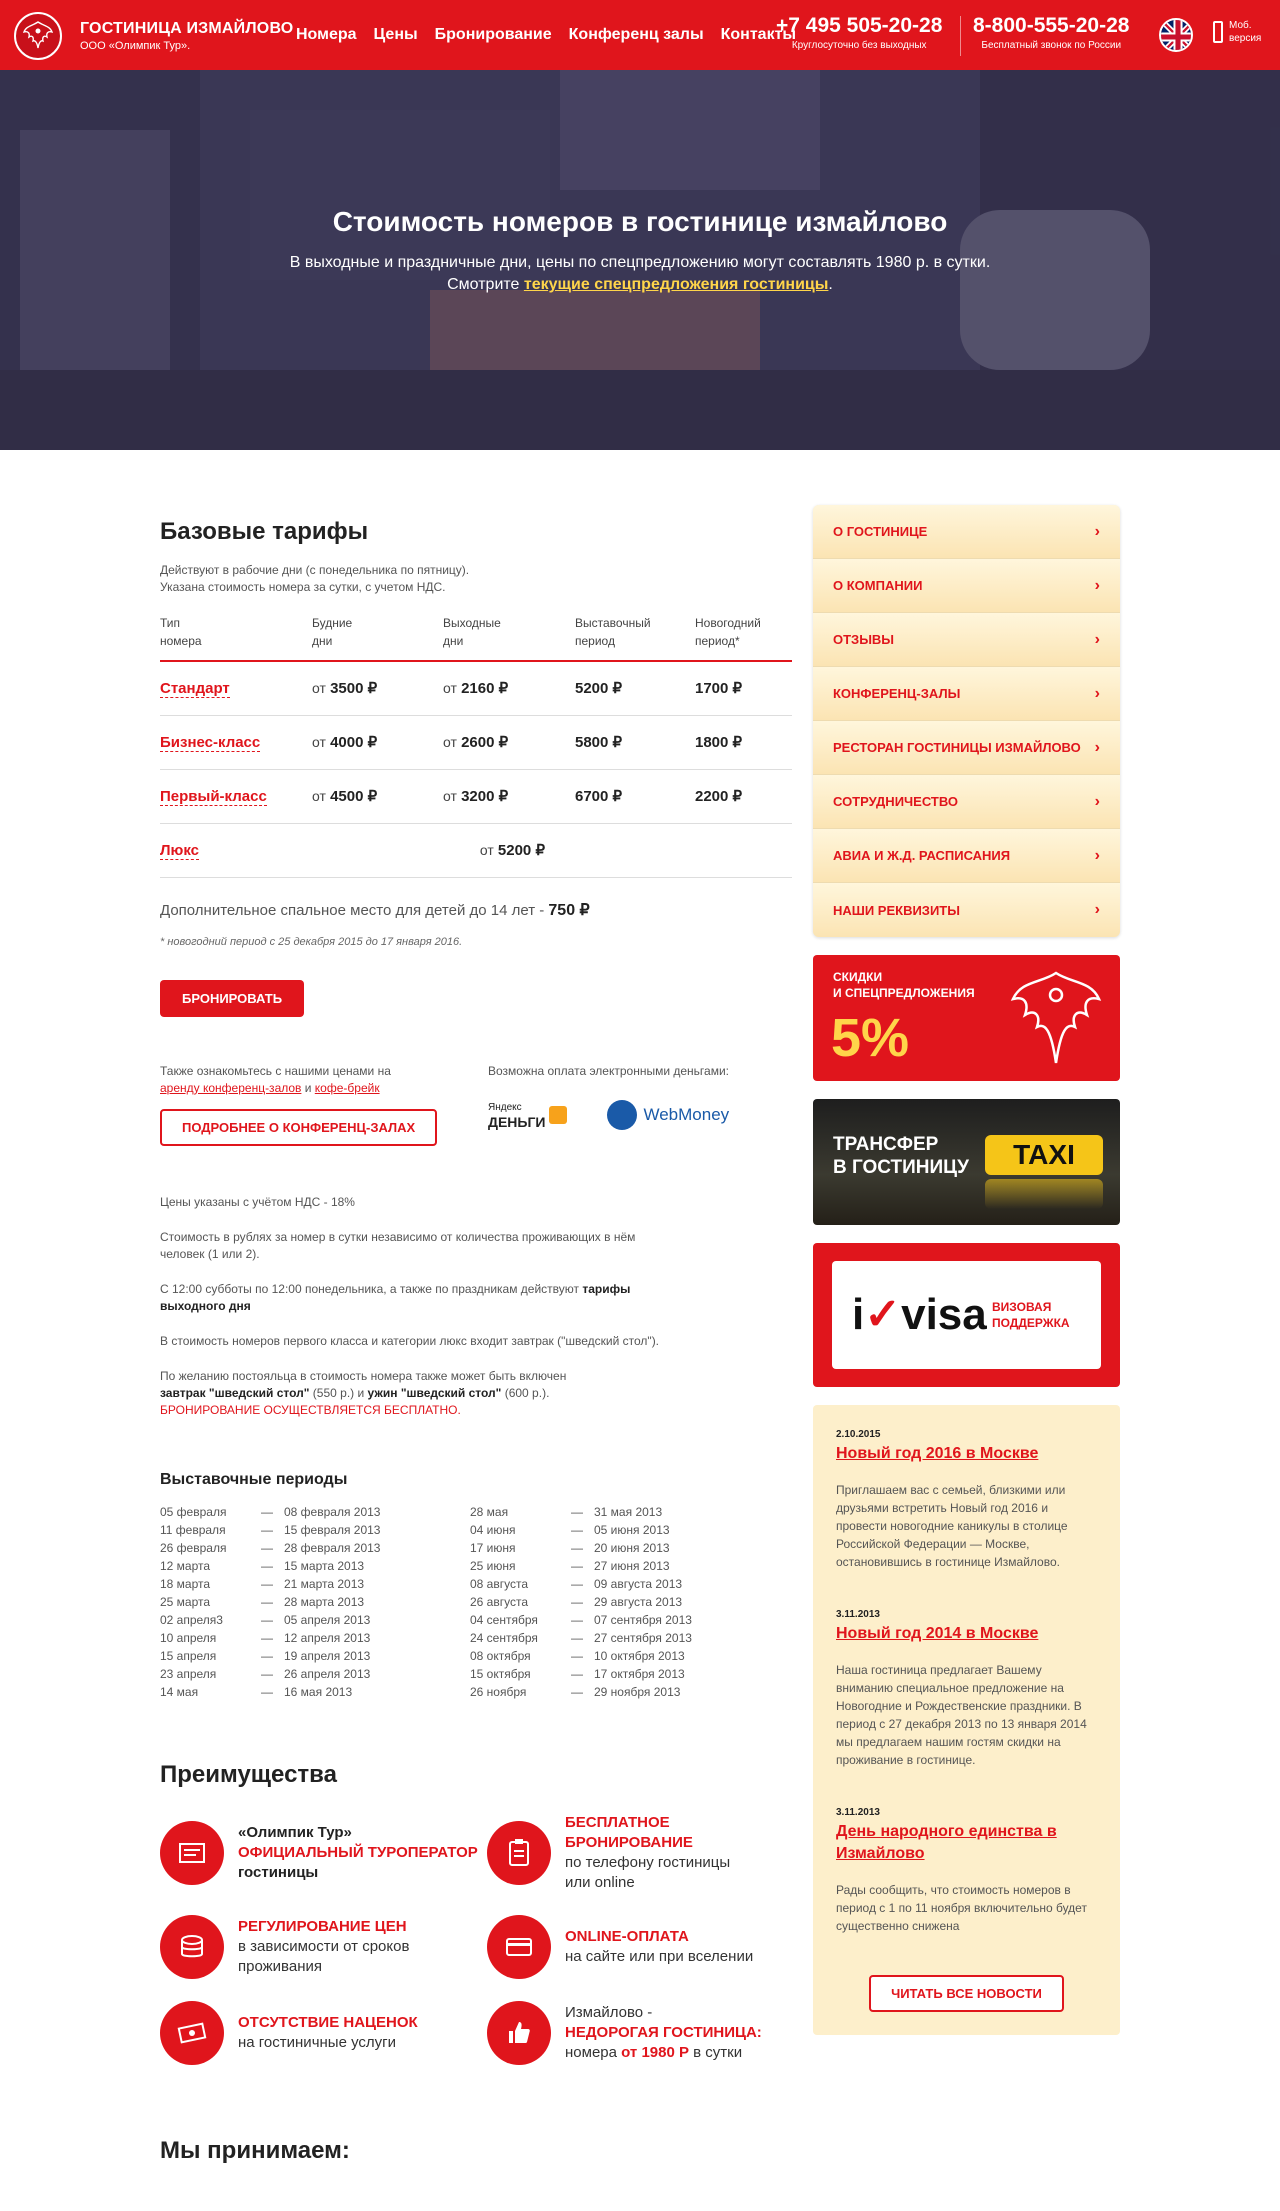 The image size is (1280, 2211). Describe the element at coordinates (1051, 45) in the screenshot. I see `phone-note: Бесплатный звонок по России` at that location.